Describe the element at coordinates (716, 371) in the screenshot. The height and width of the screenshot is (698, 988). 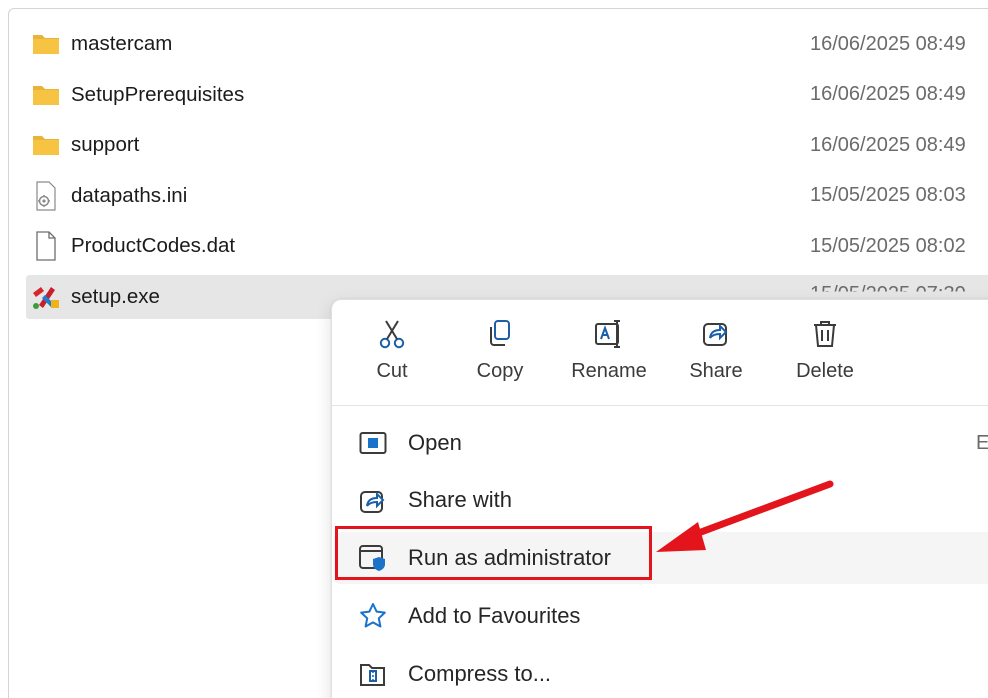
I see `share-label: Share` at that location.